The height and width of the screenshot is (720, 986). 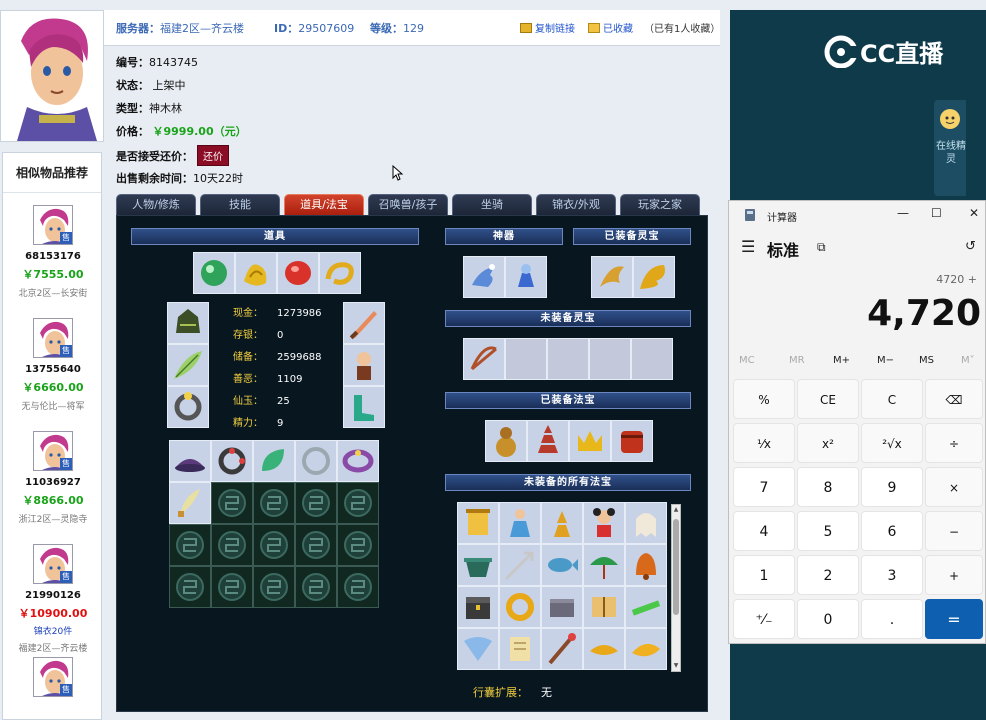 What do you see at coordinates (954, 487) in the screenshot?
I see `calc-key: ×` at bounding box center [954, 487].